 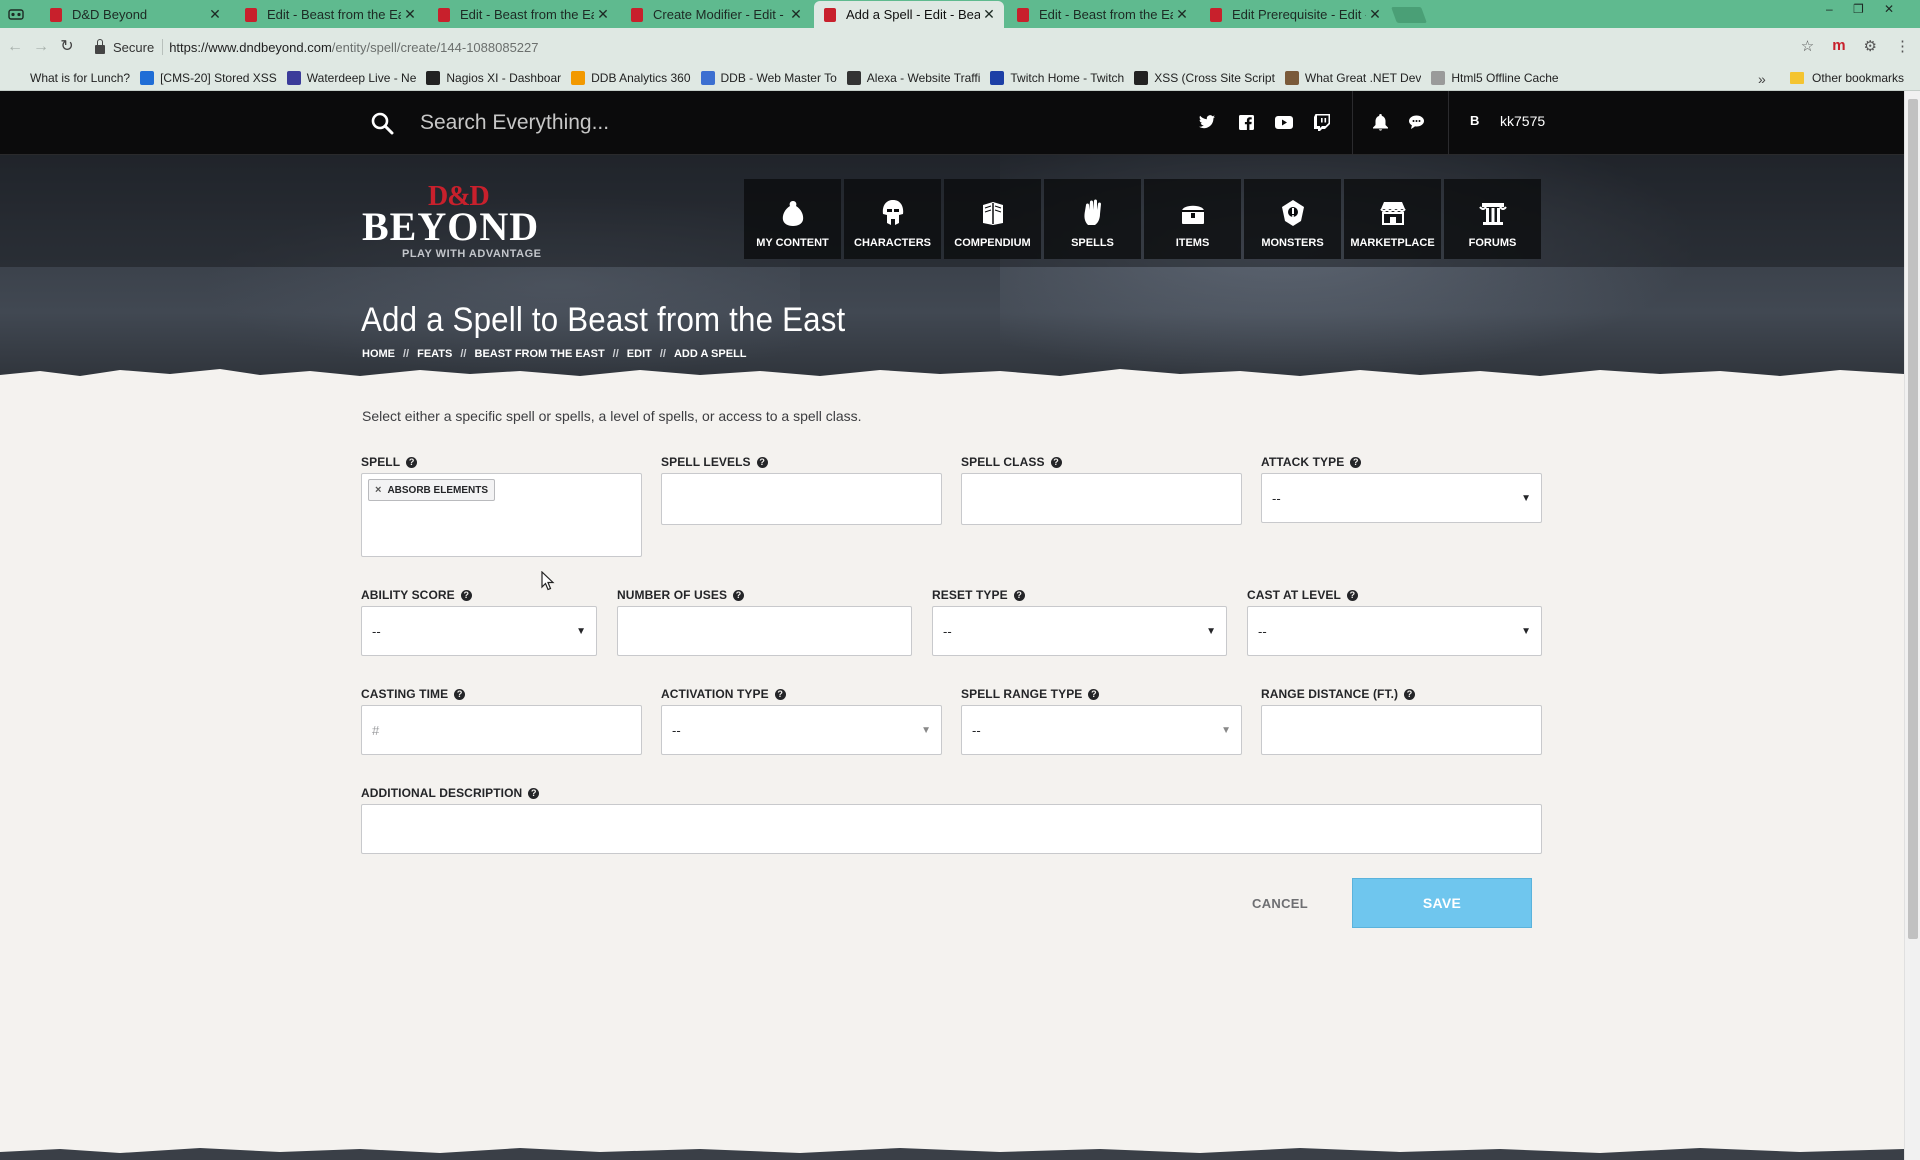 What do you see at coordinates (67, 47) in the screenshot?
I see `reload-icon: ↻` at bounding box center [67, 47].